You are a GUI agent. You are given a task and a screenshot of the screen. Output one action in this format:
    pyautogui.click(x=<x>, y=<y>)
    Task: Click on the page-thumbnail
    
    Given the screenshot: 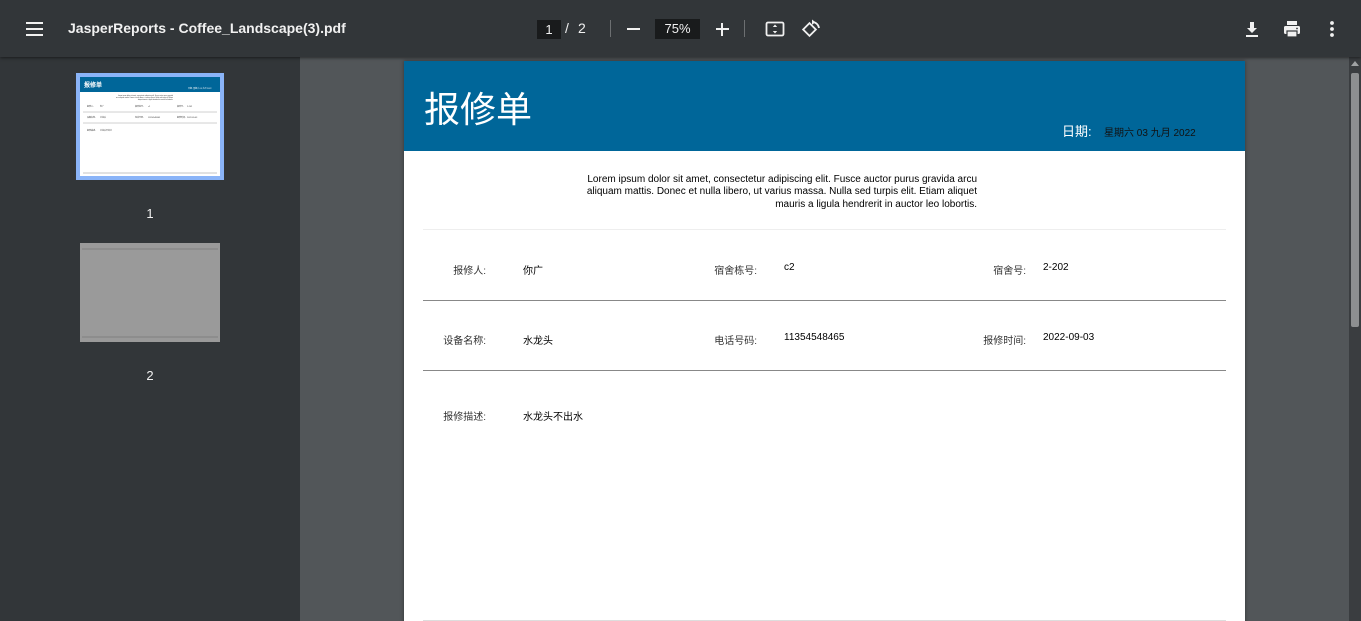 What is the action you would take?
    pyautogui.click(x=150, y=292)
    